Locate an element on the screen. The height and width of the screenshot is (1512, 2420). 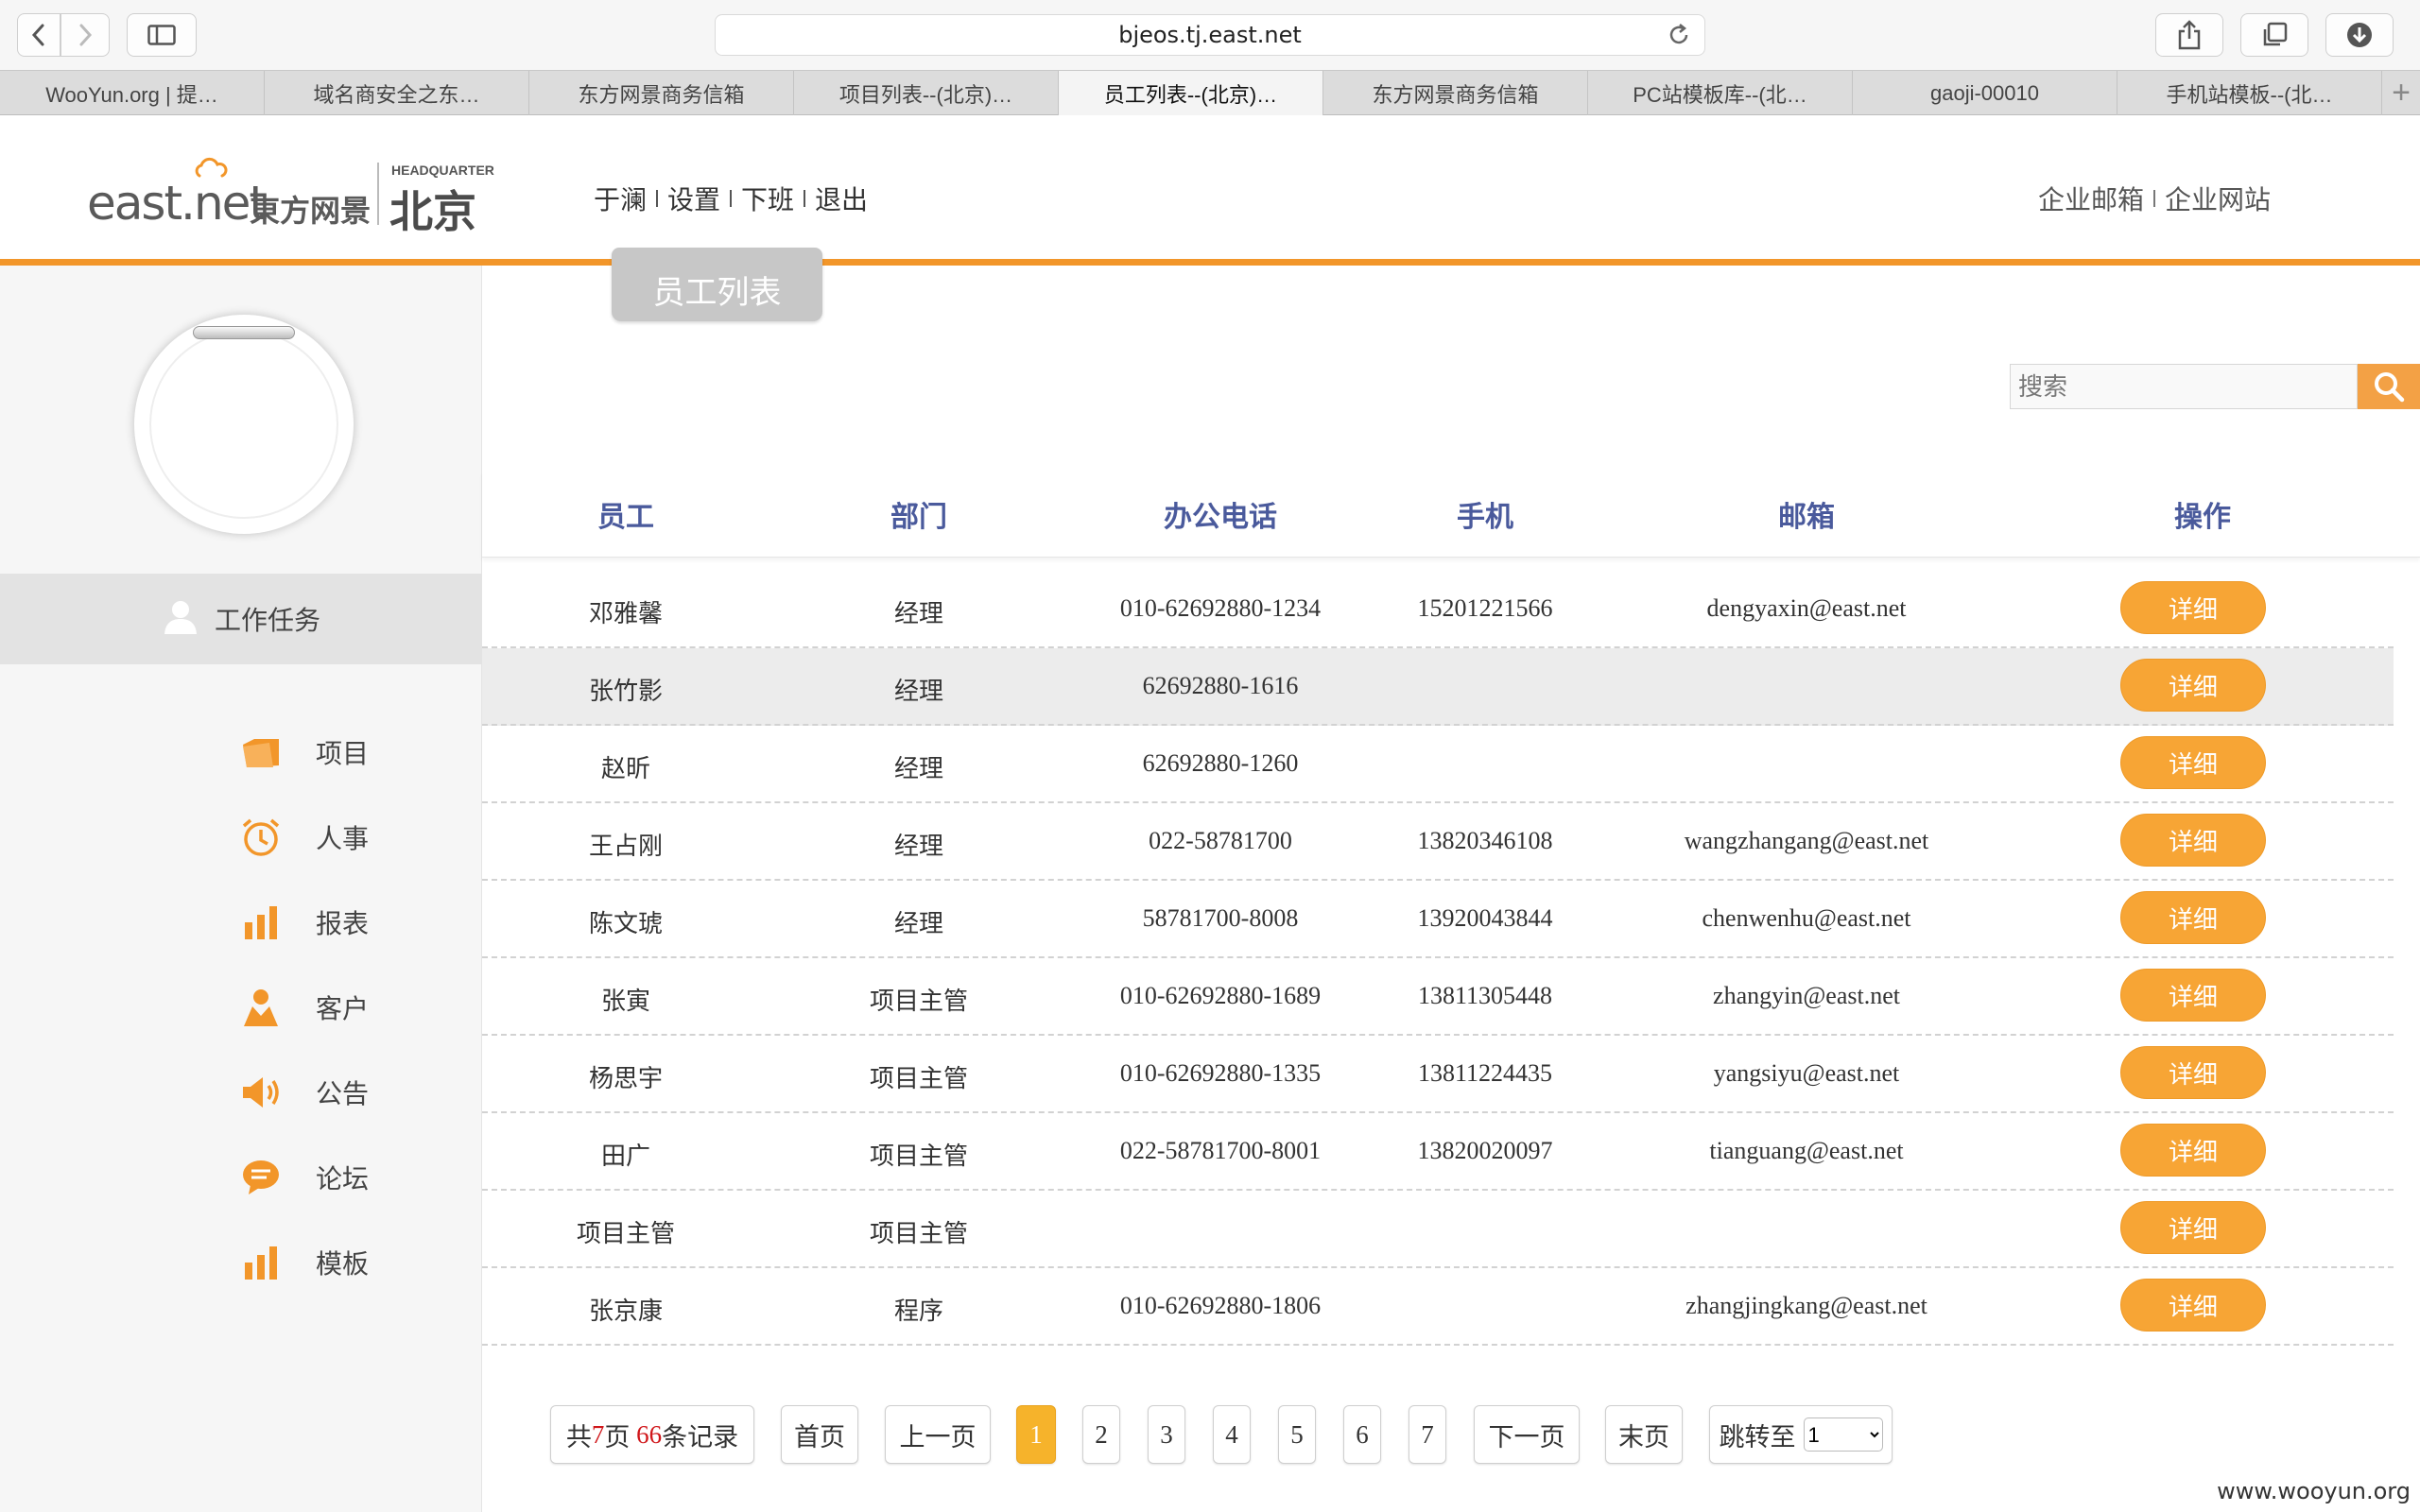
sidebar-item-hr: 人事 is located at coordinates (303, 837).